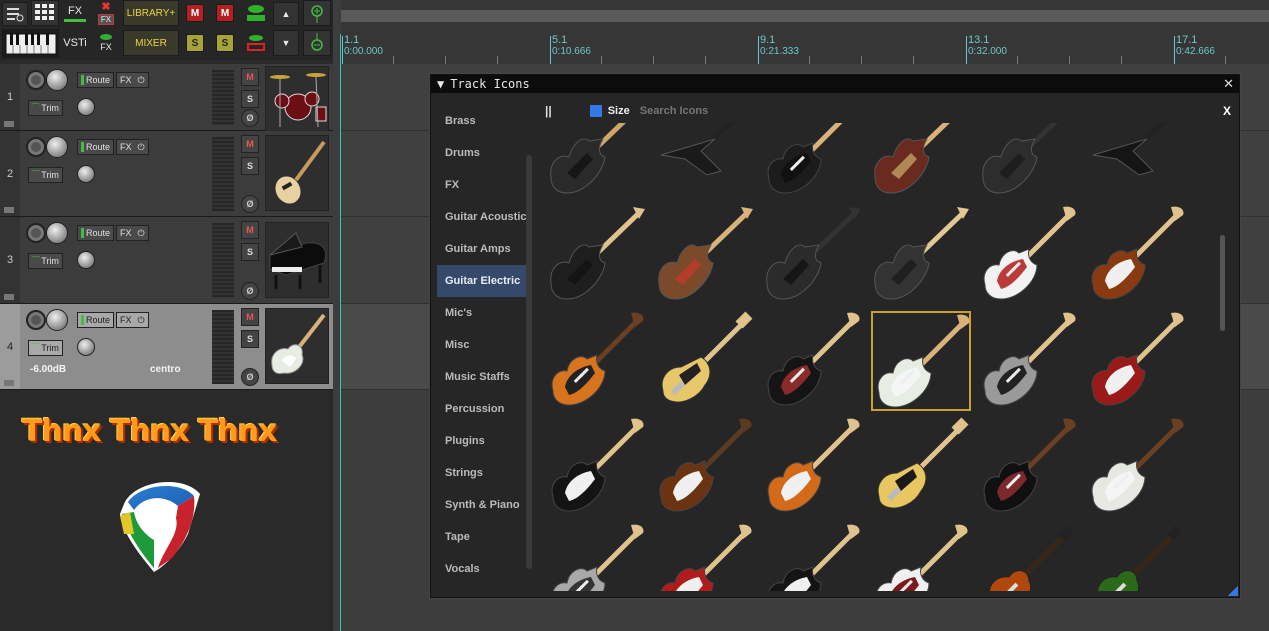 The width and height of the screenshot is (1269, 631). What do you see at coordinates (317, 43) in the screenshot?
I see `zoom-out-button` at bounding box center [317, 43].